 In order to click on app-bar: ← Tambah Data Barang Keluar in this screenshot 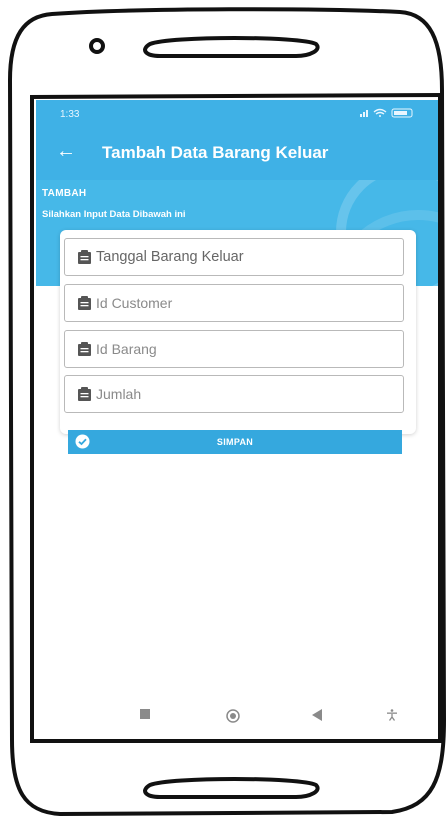, I will do `click(237, 154)`.